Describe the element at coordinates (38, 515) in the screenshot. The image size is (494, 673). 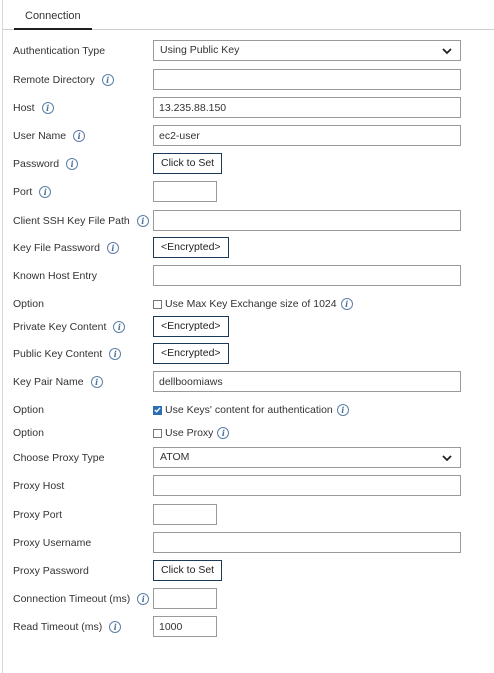
I see `proxy-port-label: Proxy Port` at that location.